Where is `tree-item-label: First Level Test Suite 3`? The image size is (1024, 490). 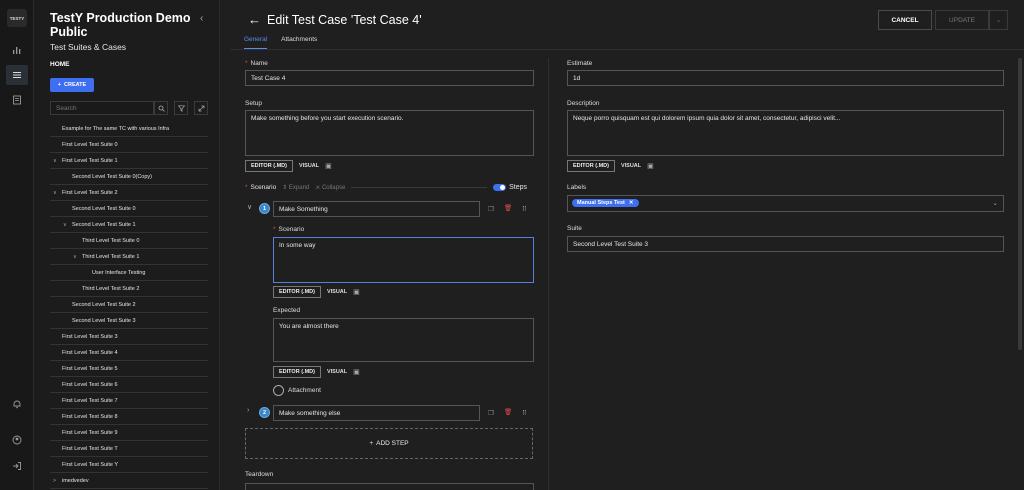 tree-item-label: First Level Test Suite 3 is located at coordinates (90, 336).